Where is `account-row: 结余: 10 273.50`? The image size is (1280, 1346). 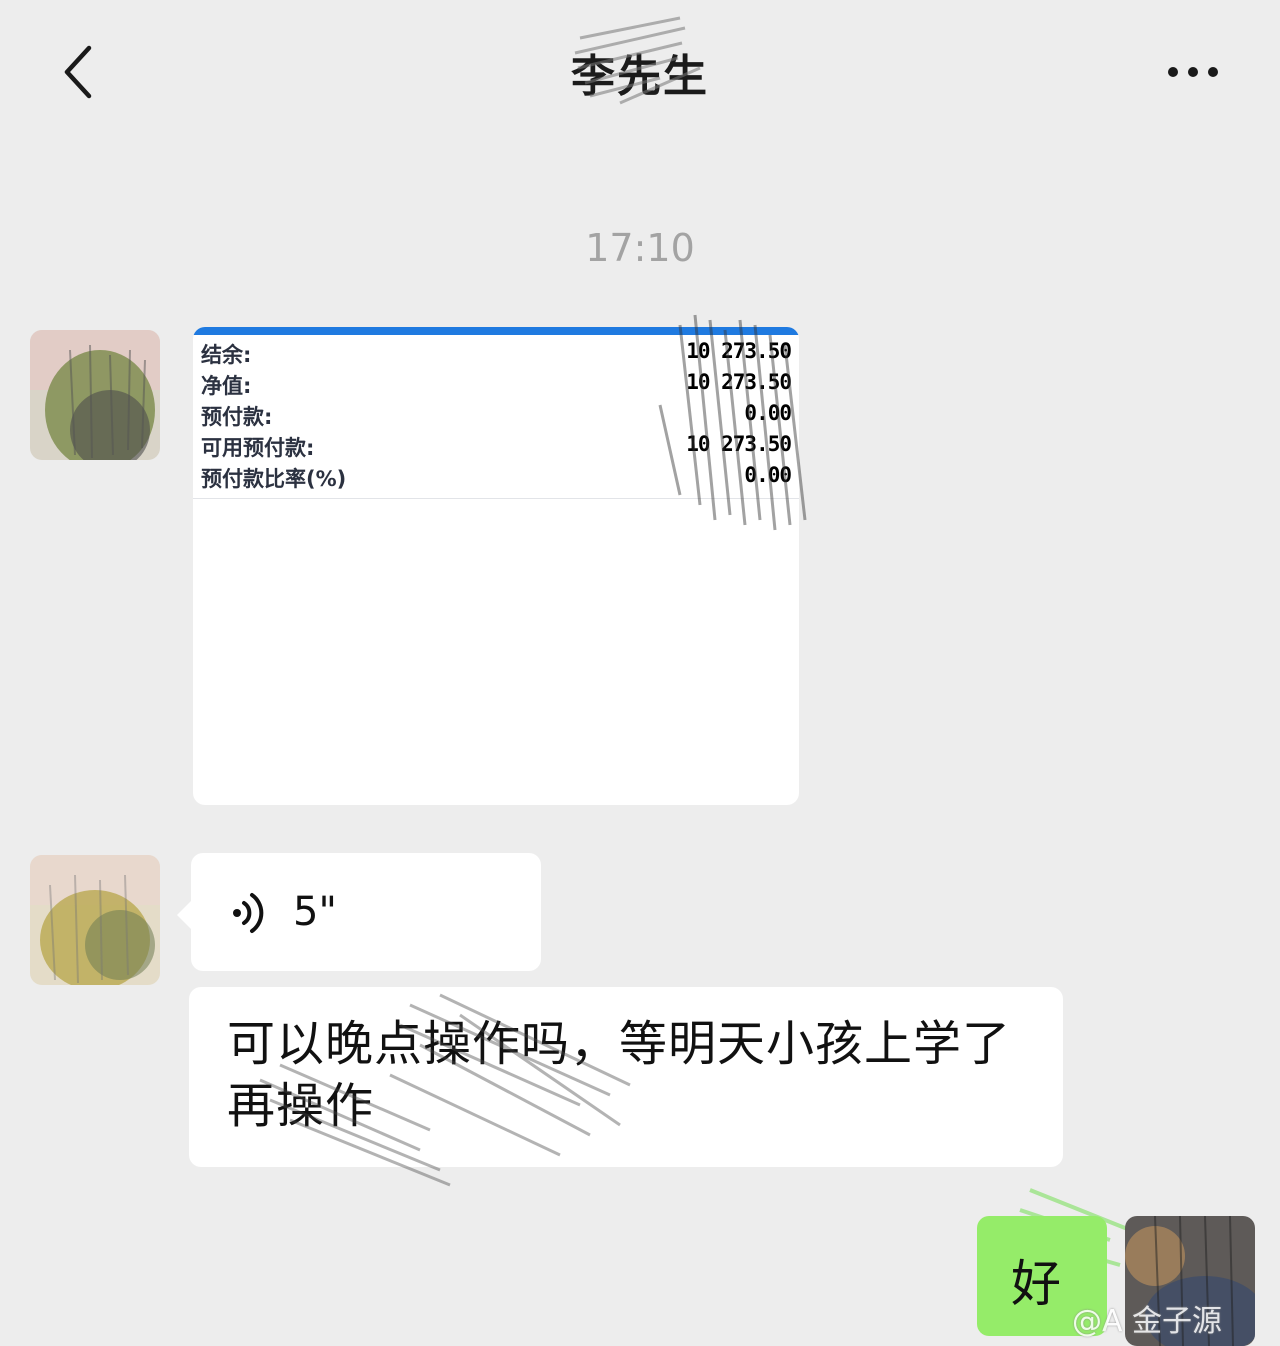 account-row: 结余: 10 273.50 is located at coordinates (496, 354).